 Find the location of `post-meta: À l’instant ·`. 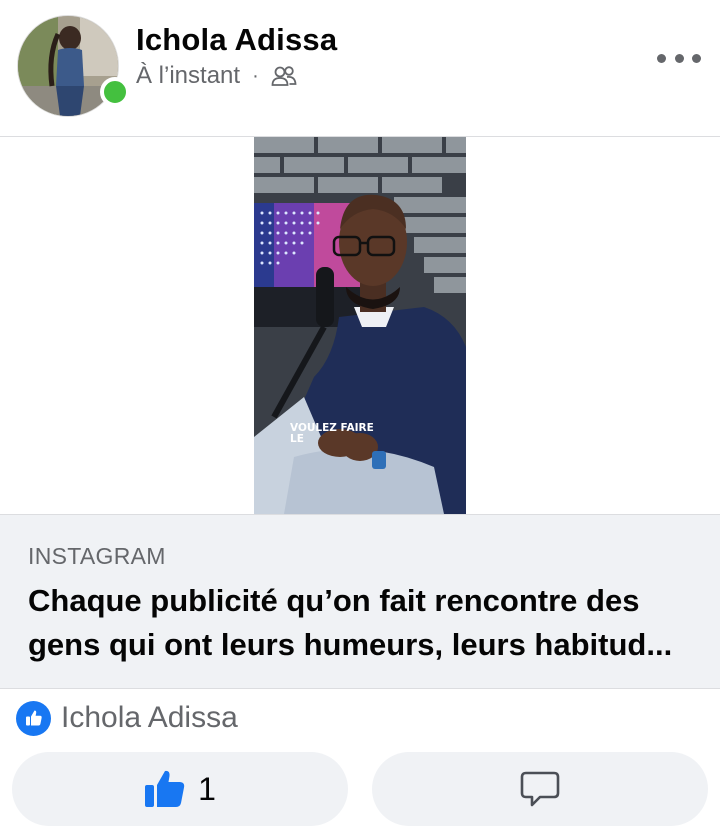

post-meta: À l’instant · is located at coordinates (216, 76).